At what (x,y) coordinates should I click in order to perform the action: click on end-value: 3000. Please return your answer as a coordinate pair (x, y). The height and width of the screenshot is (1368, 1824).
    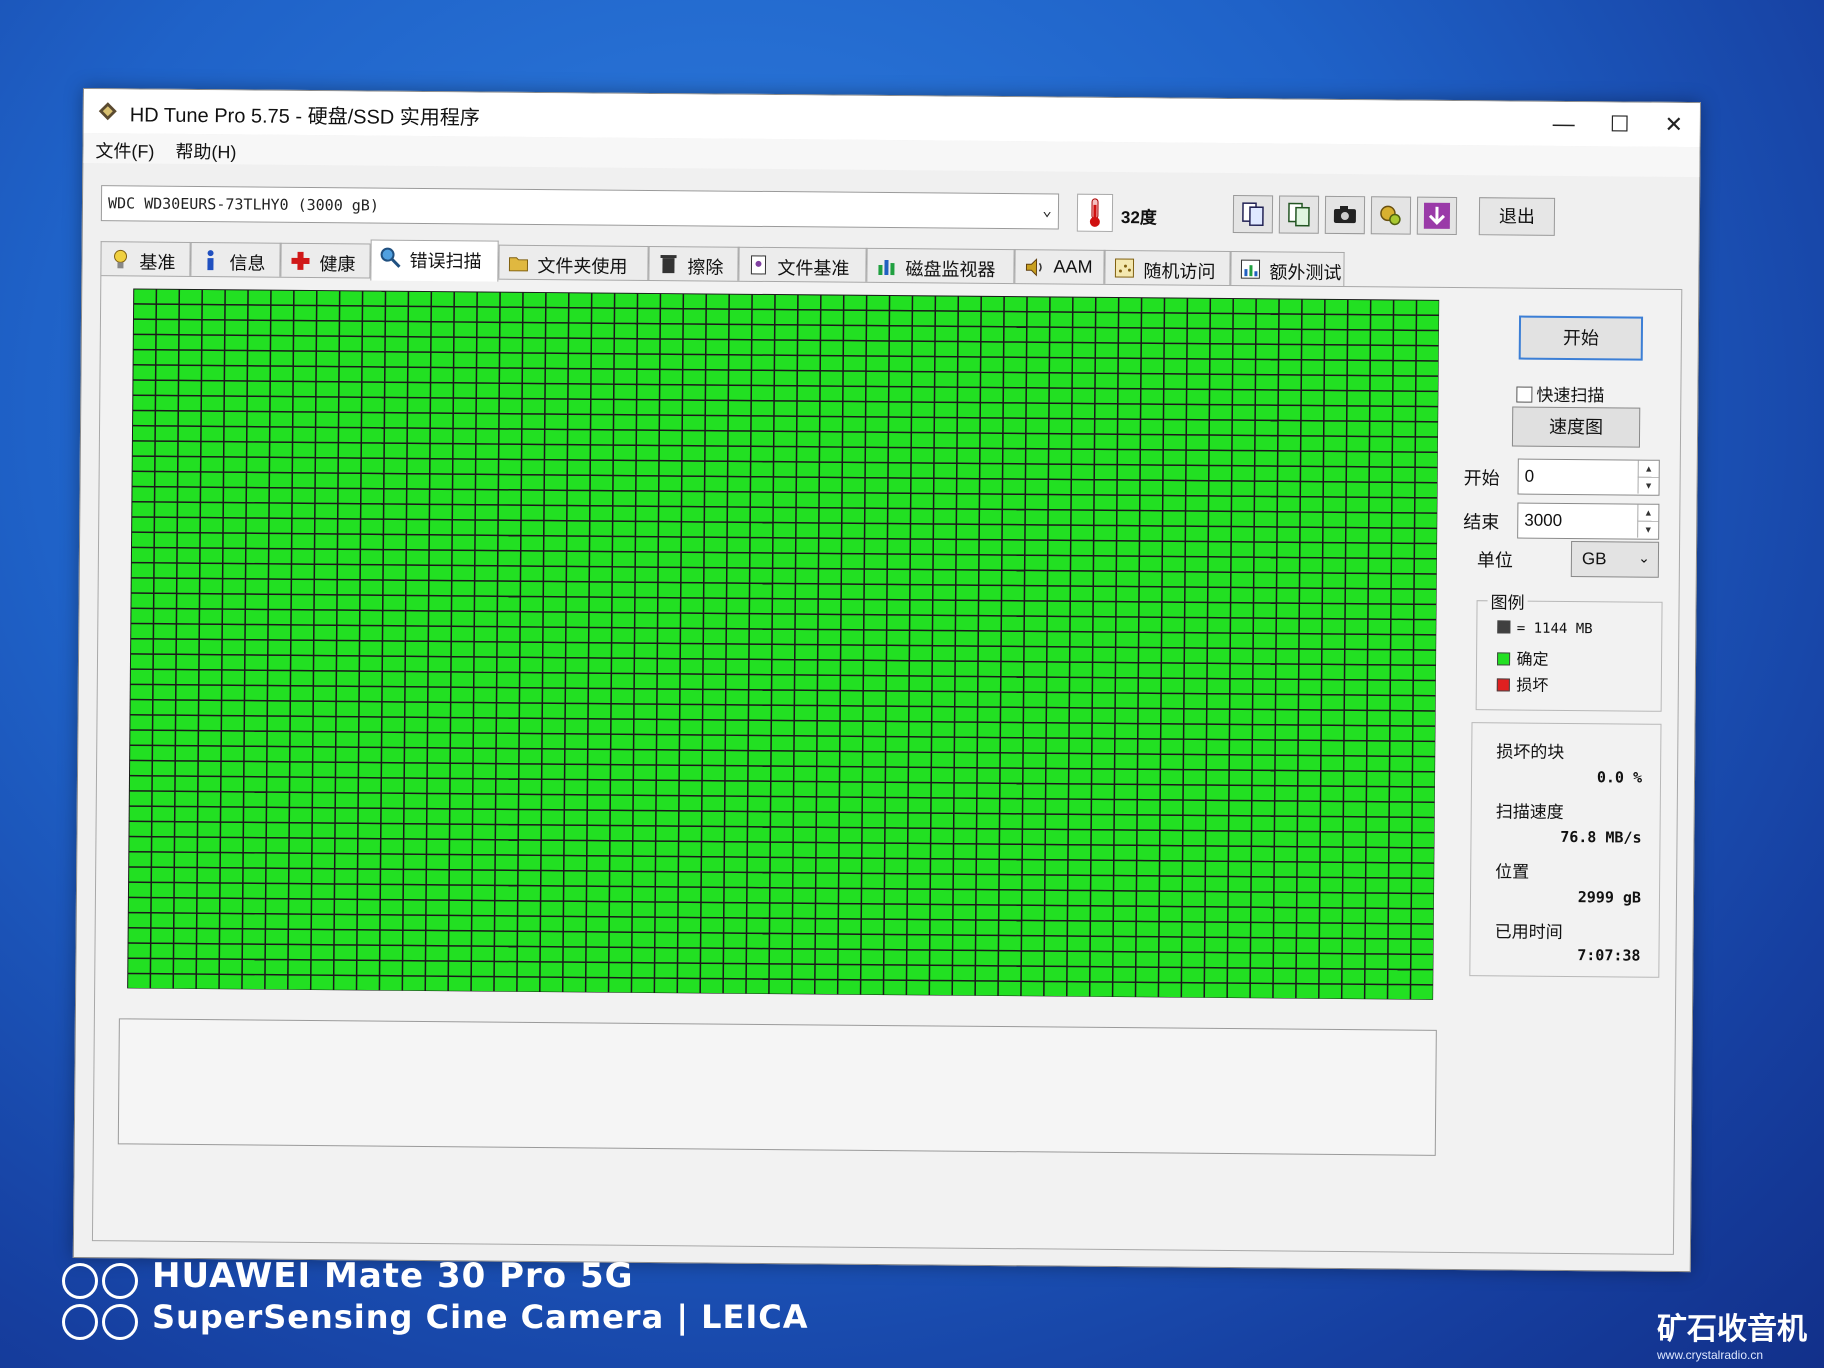
    Looking at the image, I should click on (1543, 521).